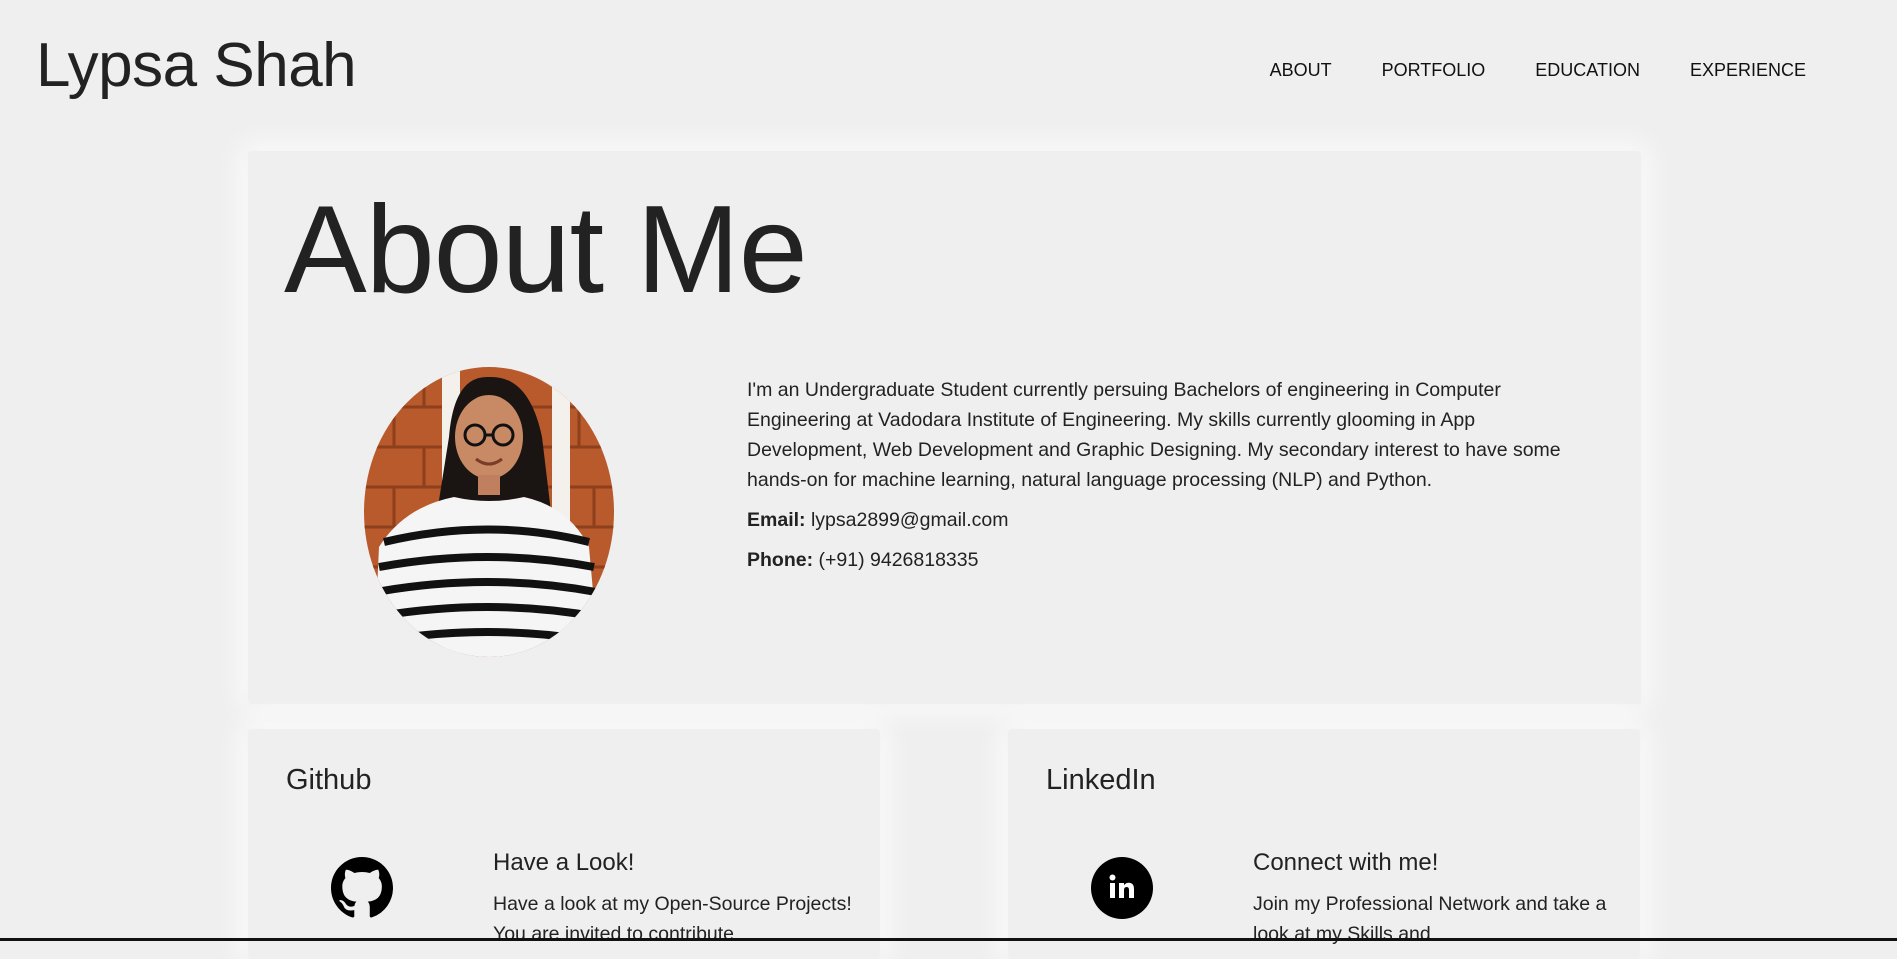 The image size is (1897, 959). Describe the element at coordinates (776, 520) in the screenshot. I see `email-label: Email:` at that location.